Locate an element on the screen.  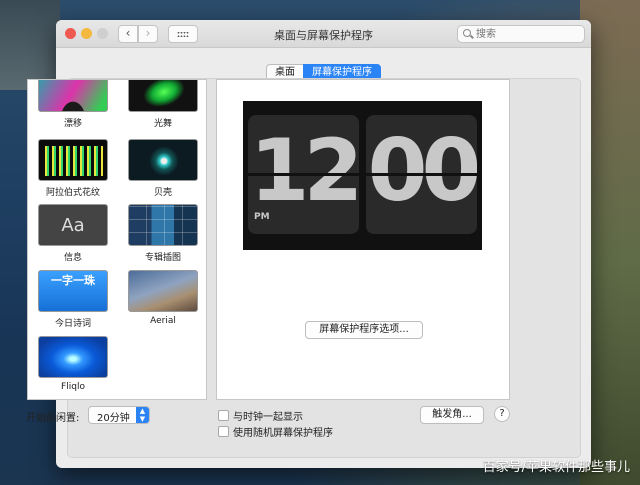
thumbnail-text: Aa is located at coordinates (73, 225).